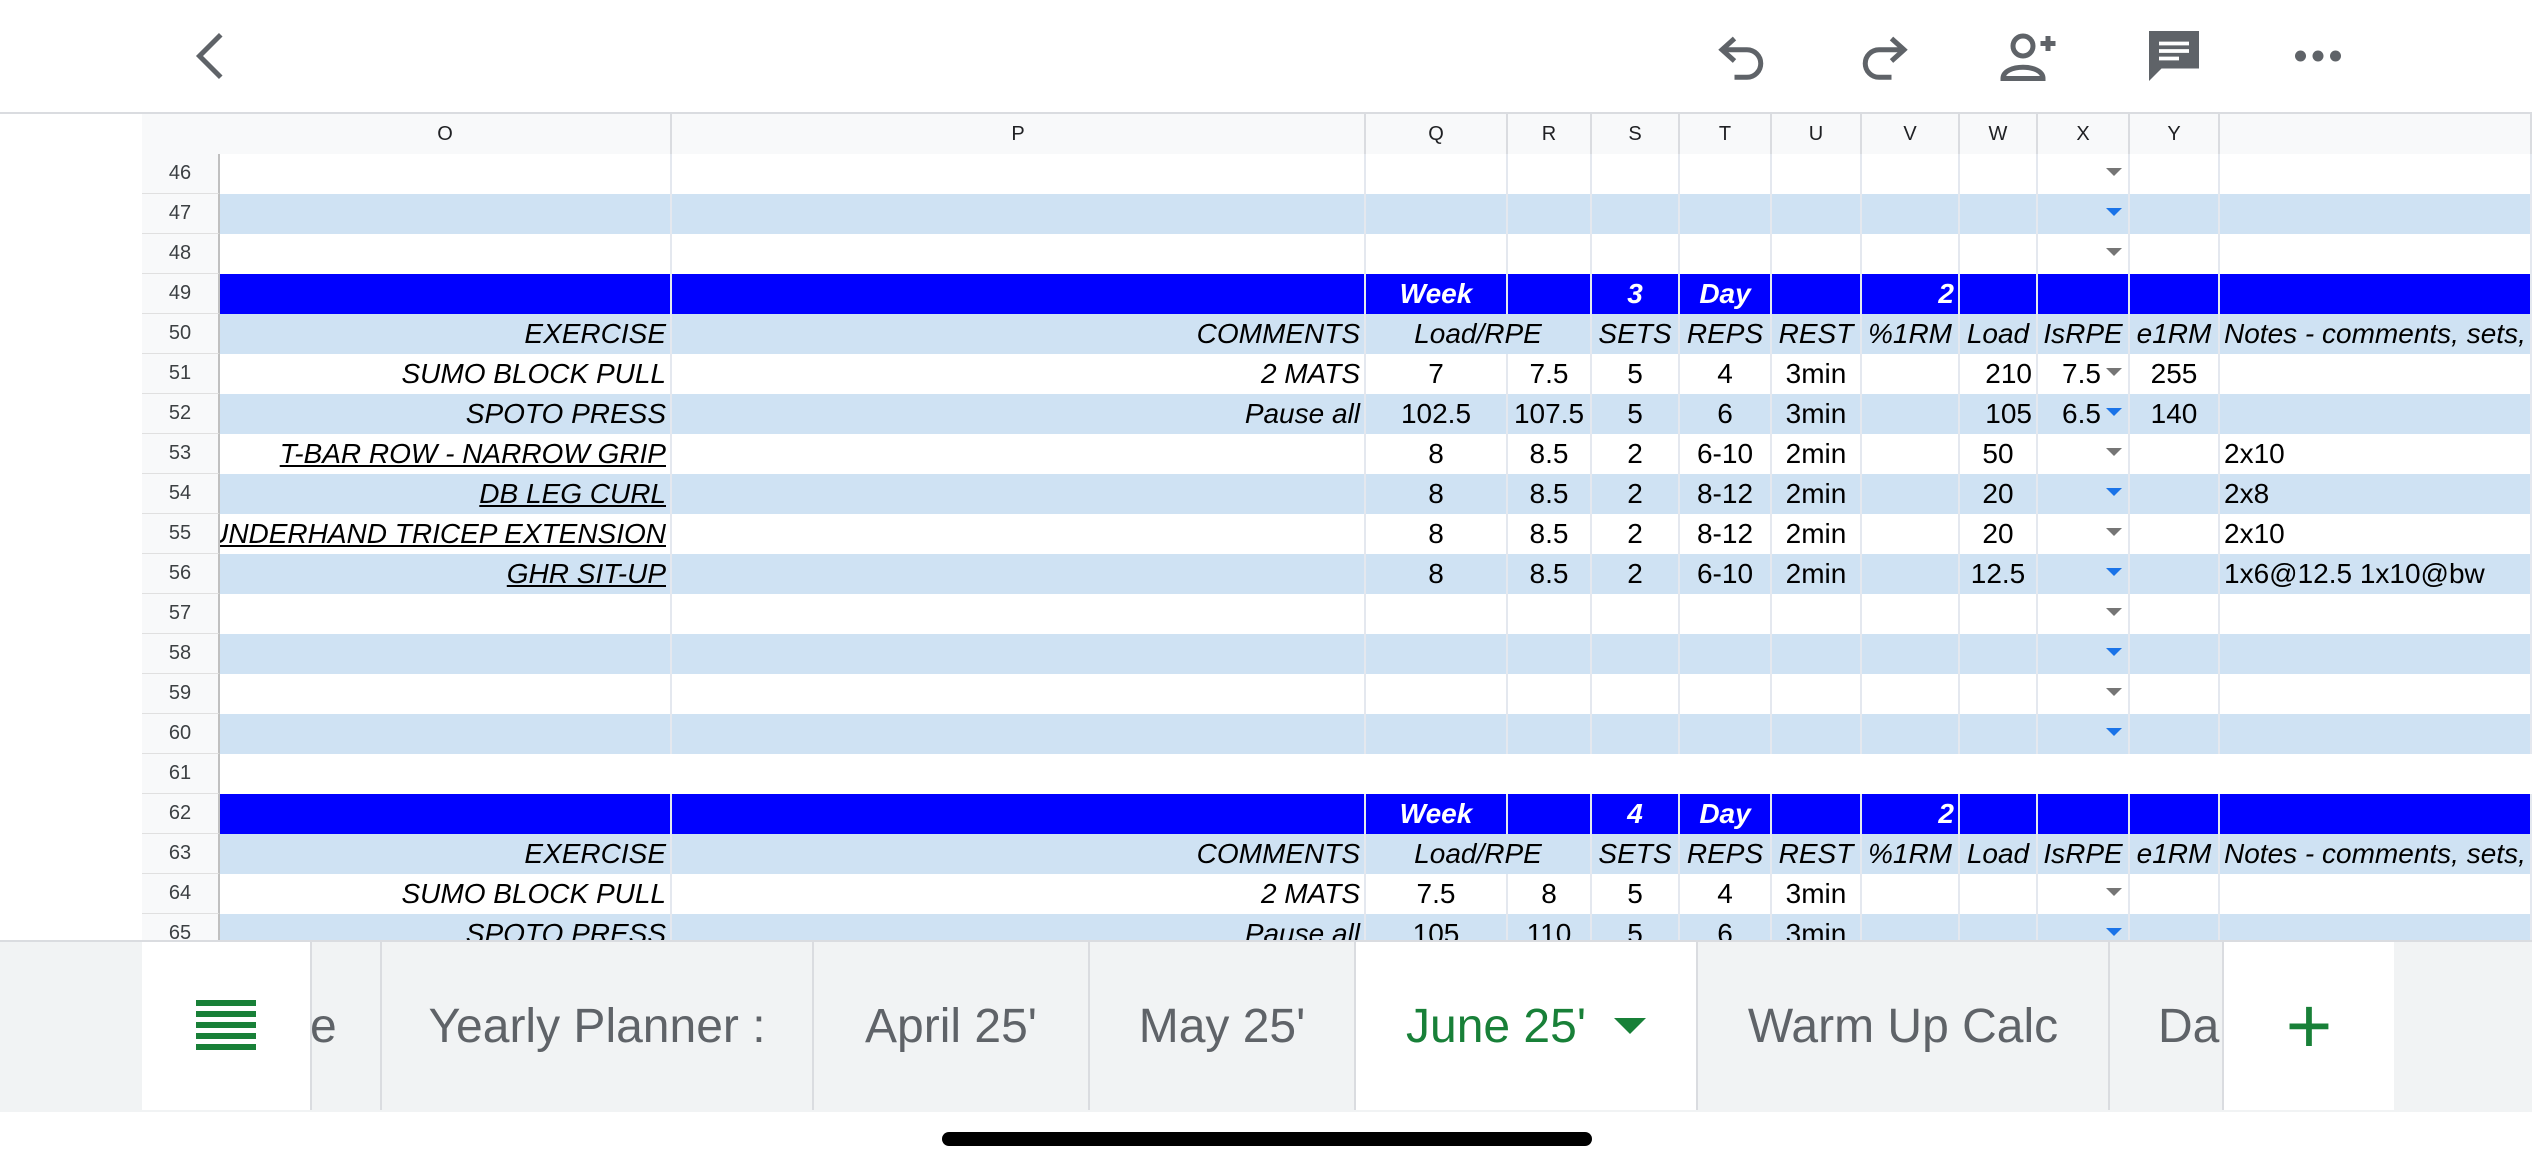 This screenshot has height=1170, width=2532. What do you see at coordinates (1911, 134) in the screenshot?
I see `column-header-v: V` at bounding box center [1911, 134].